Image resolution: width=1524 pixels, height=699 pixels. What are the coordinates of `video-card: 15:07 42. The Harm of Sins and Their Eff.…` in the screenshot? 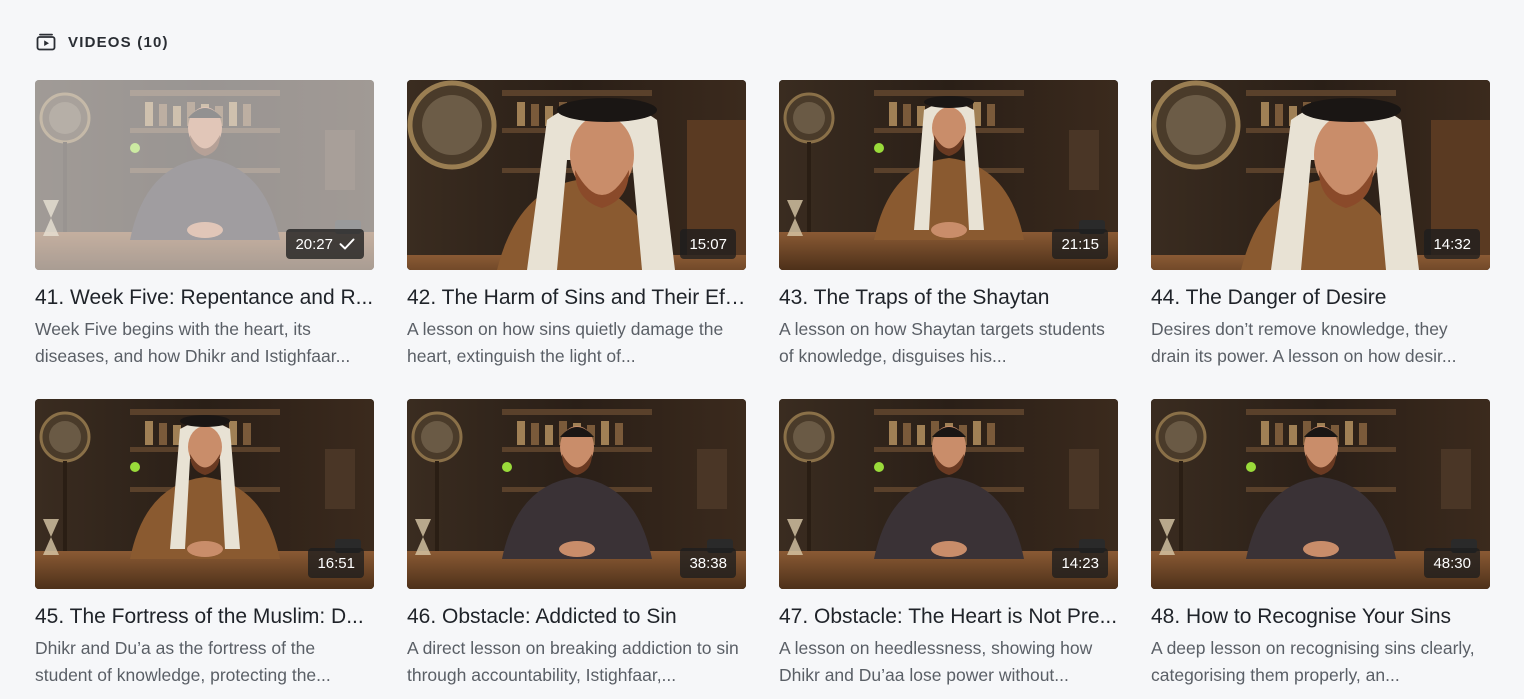 It's located at (576, 239).